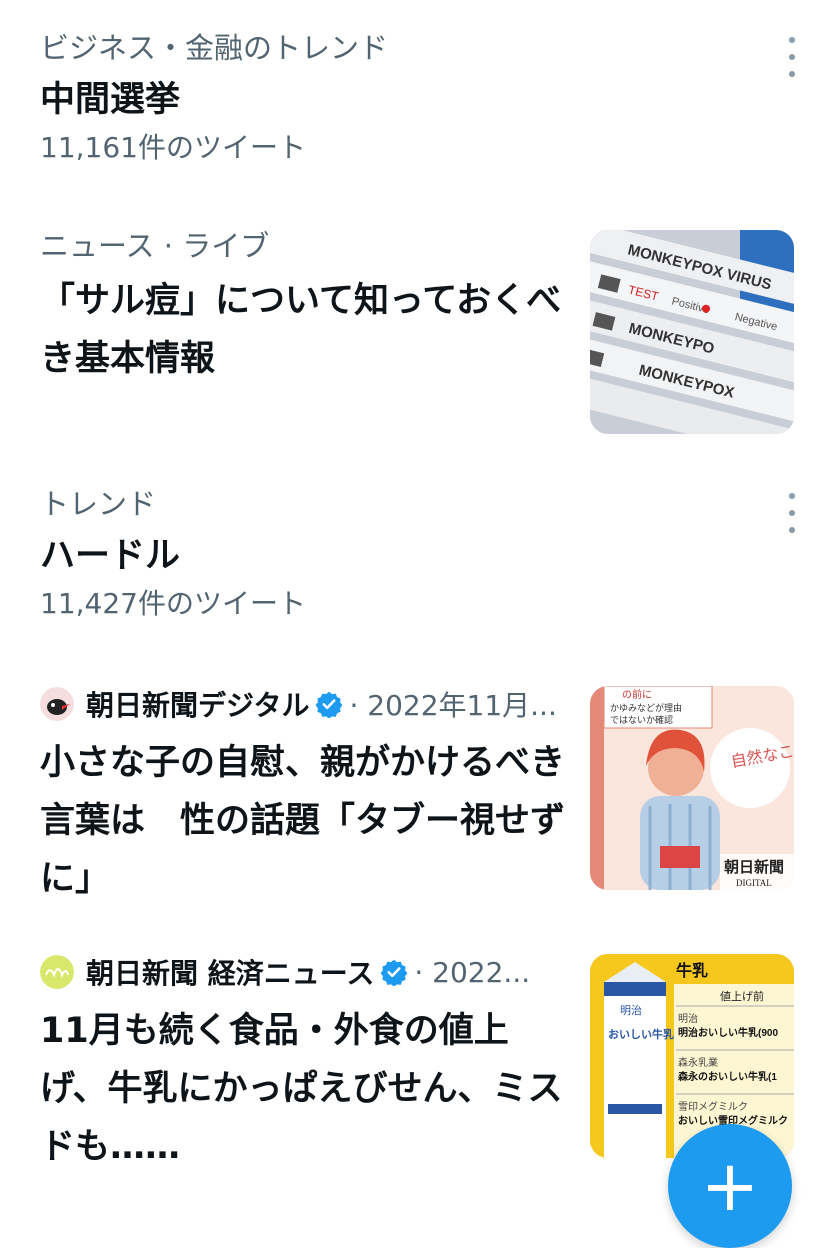  What do you see at coordinates (110, 100) in the screenshot?
I see `trend-title: 中間選挙` at bounding box center [110, 100].